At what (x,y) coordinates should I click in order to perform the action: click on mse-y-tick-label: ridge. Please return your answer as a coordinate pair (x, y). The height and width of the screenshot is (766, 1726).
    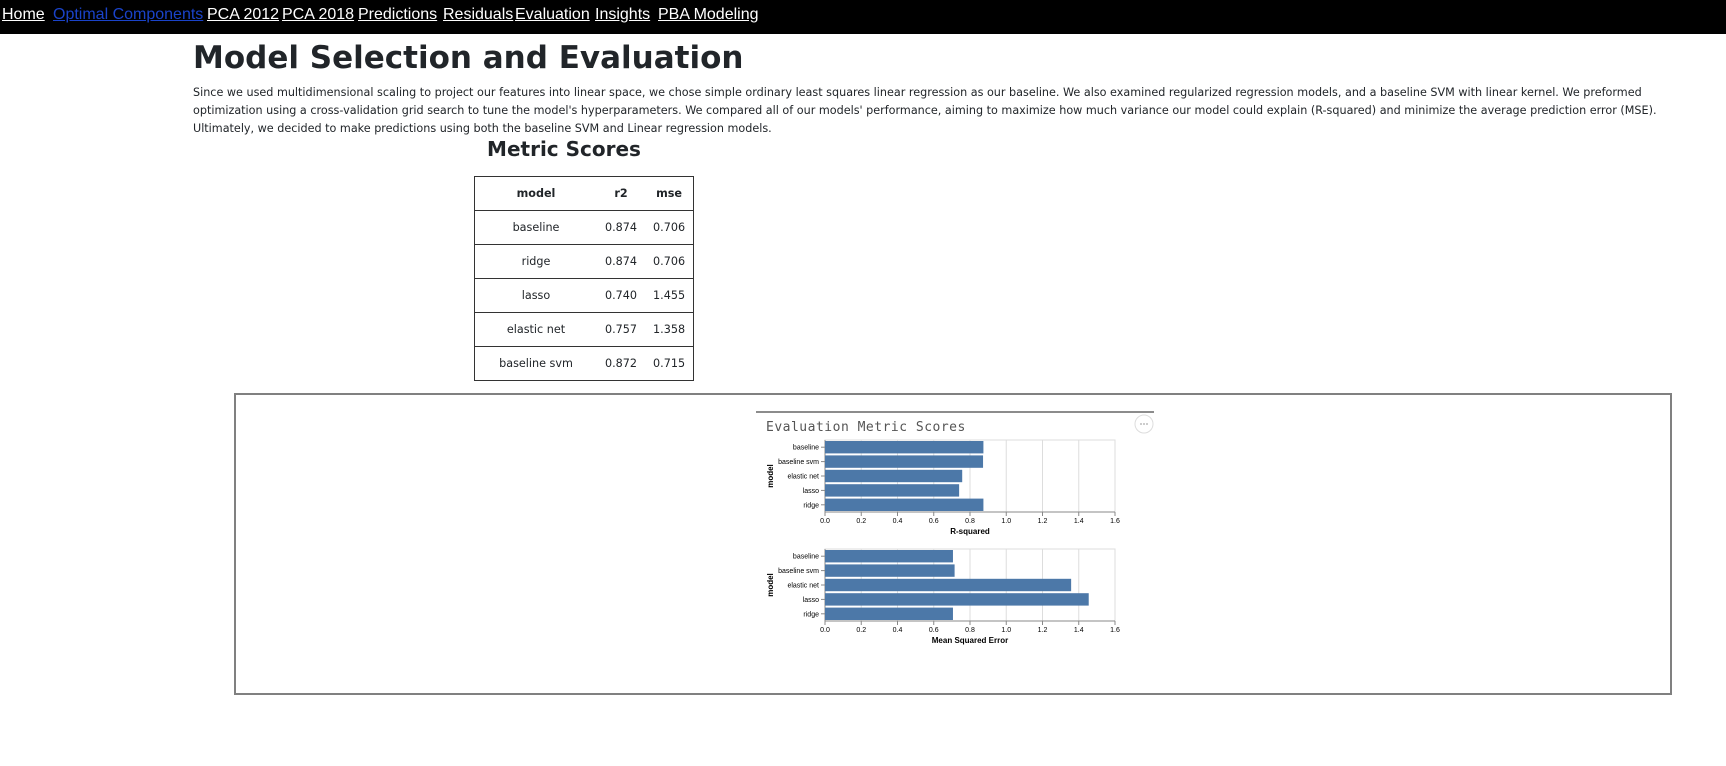
    Looking at the image, I should click on (811, 614).